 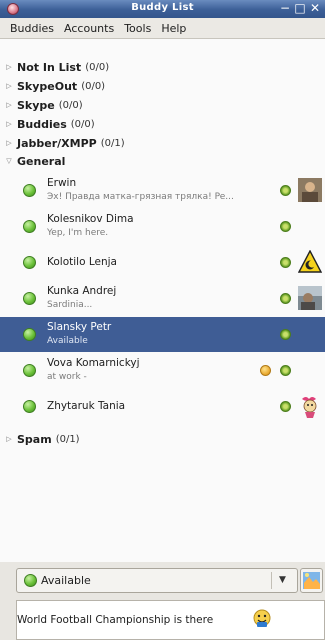 What do you see at coordinates (62, 183) in the screenshot?
I see `buddy-name: Erwin` at bounding box center [62, 183].